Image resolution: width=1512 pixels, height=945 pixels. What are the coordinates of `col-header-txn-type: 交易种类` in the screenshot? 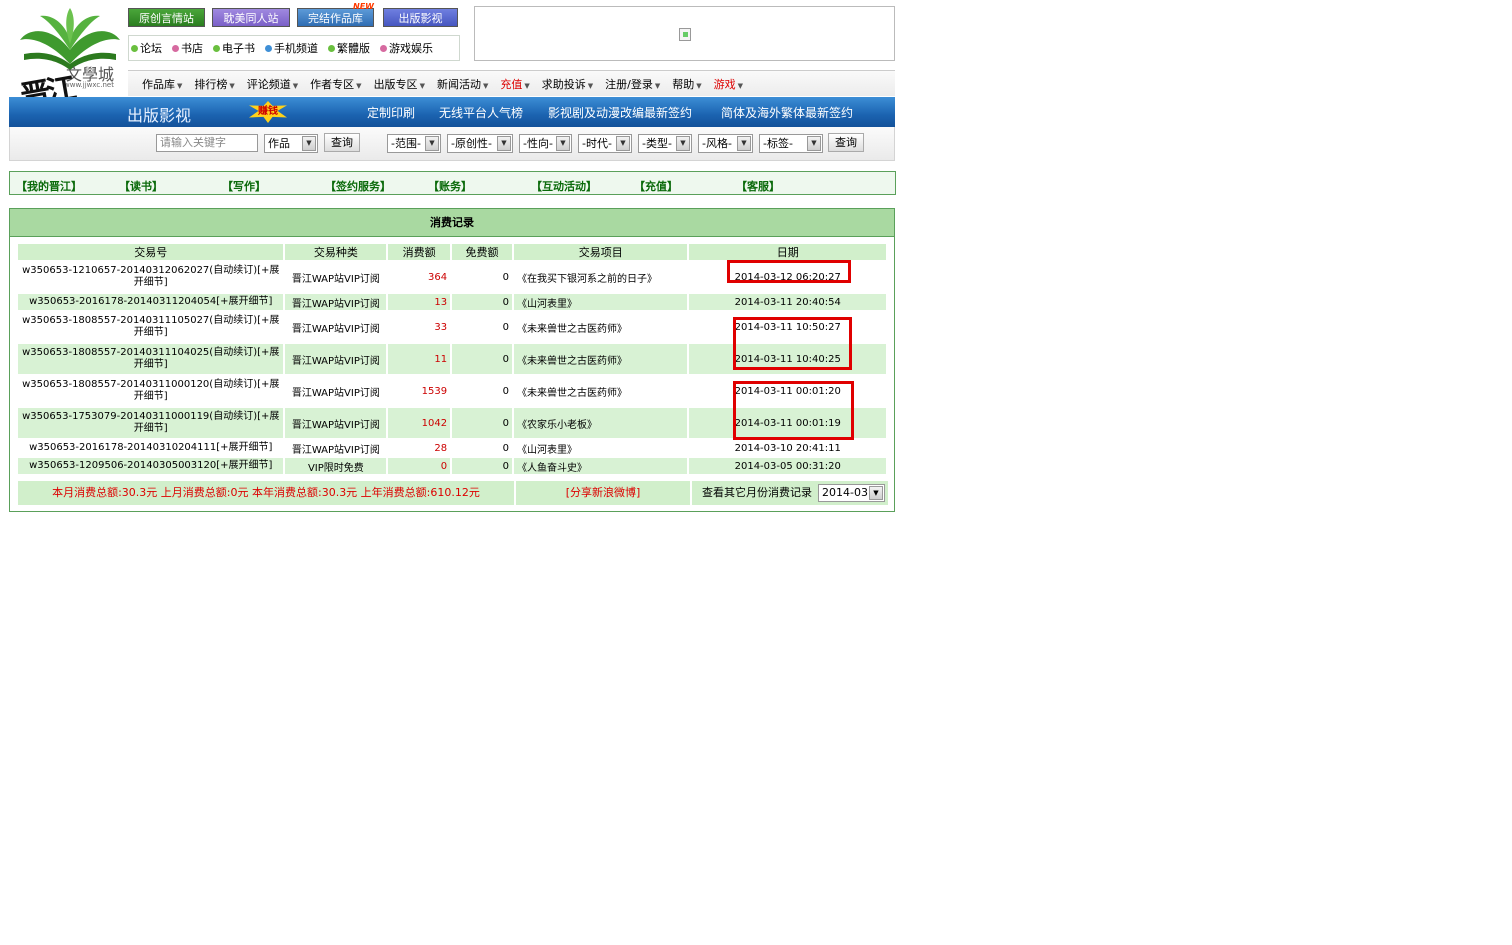 It's located at (336, 252).